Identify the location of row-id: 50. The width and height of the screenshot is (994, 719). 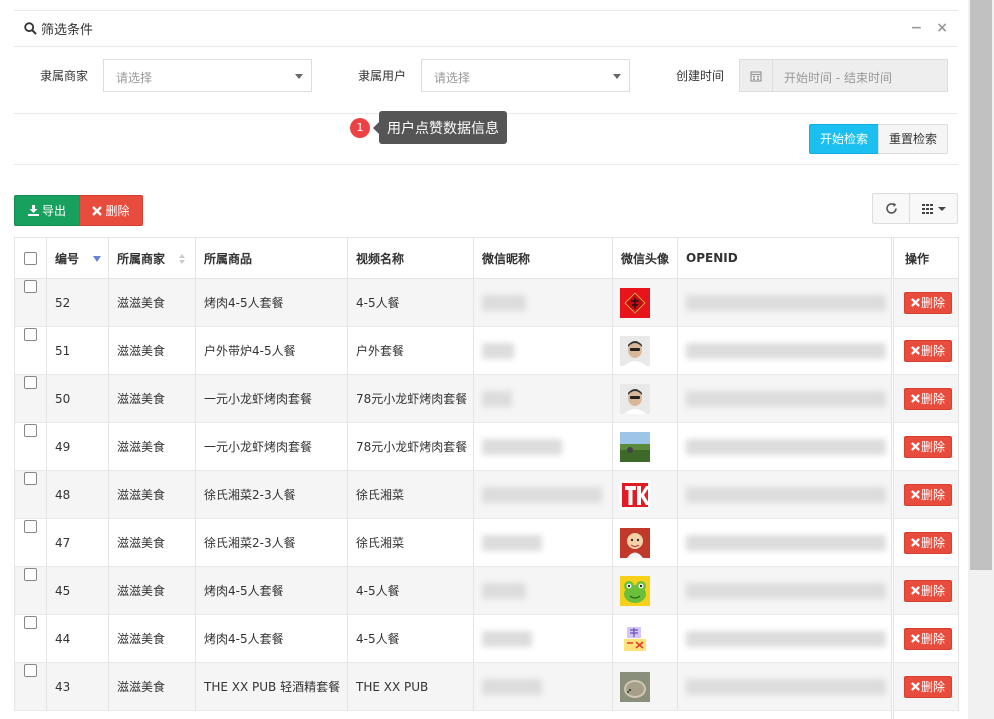
(77, 398).